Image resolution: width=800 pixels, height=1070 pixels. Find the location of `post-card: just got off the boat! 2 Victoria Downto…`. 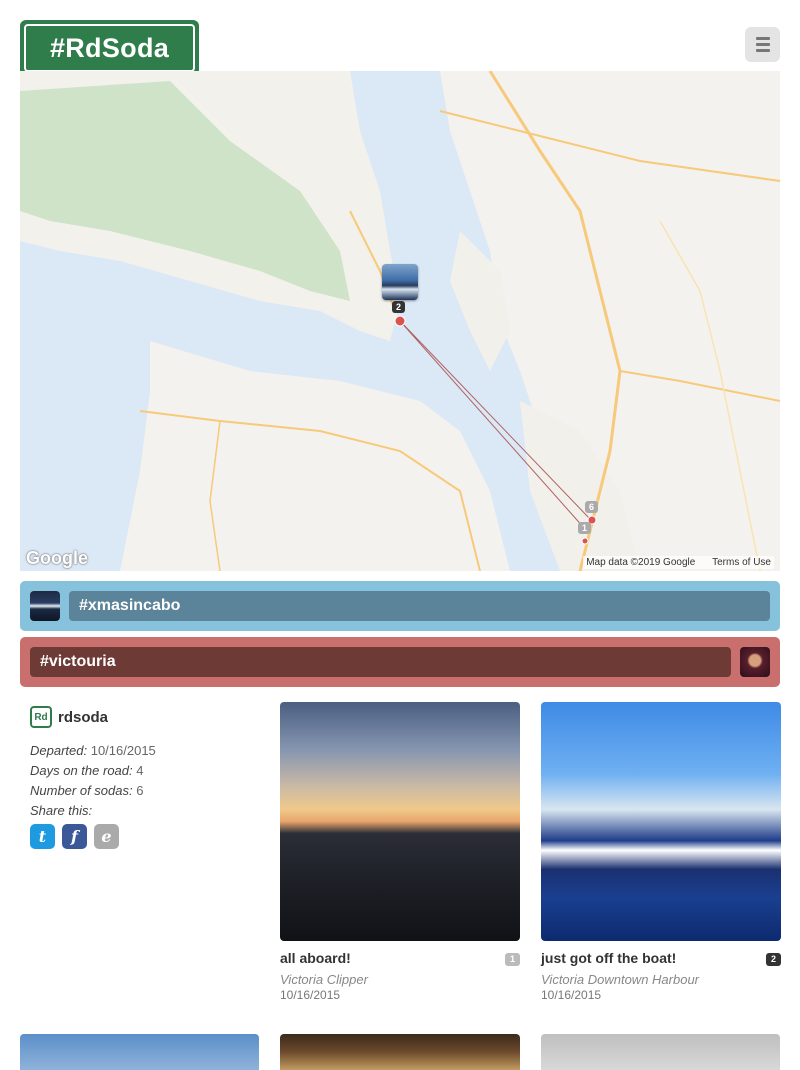

post-card: just got off the boat! 2 Victoria Downto… is located at coordinates (661, 852).